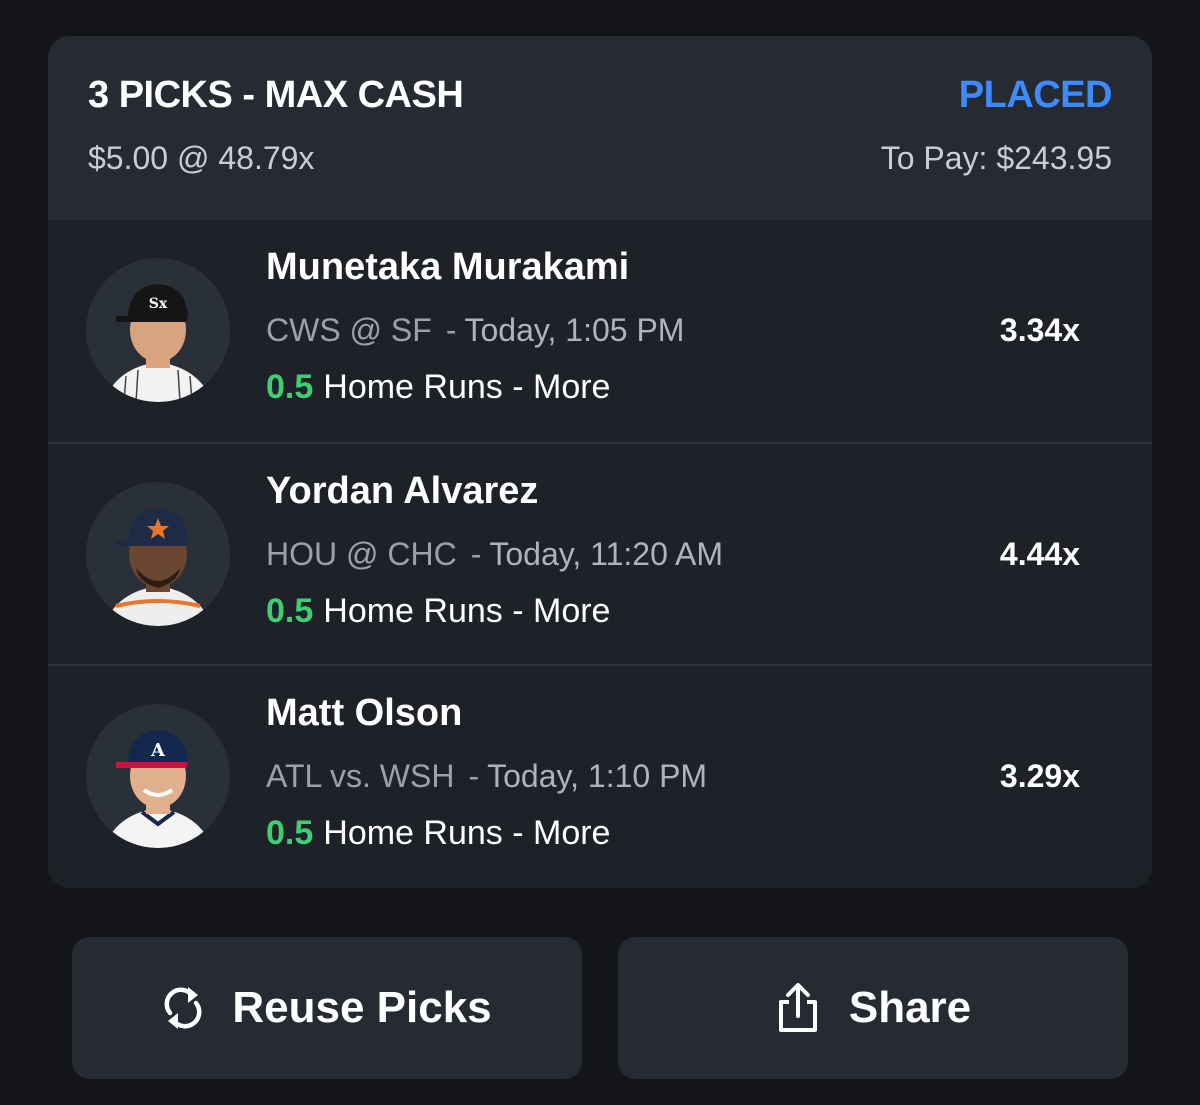  Describe the element at coordinates (183, 1008) in the screenshot. I see `refresh-icon` at that location.